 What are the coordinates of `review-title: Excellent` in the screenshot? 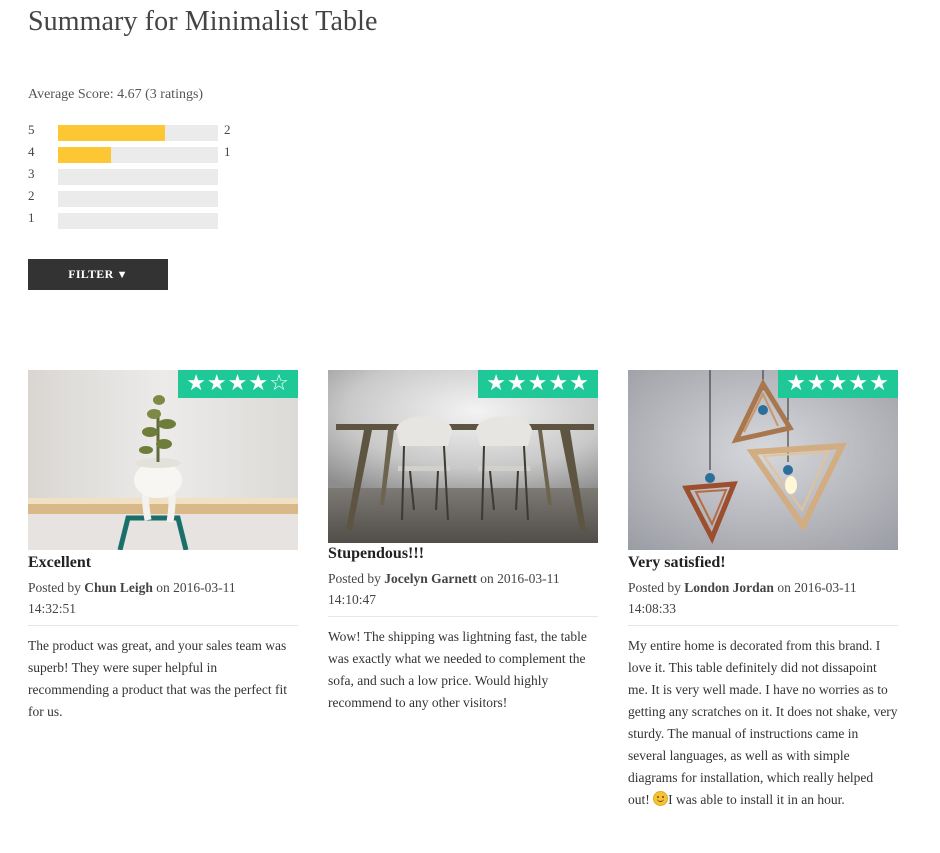 It's located at (60, 562).